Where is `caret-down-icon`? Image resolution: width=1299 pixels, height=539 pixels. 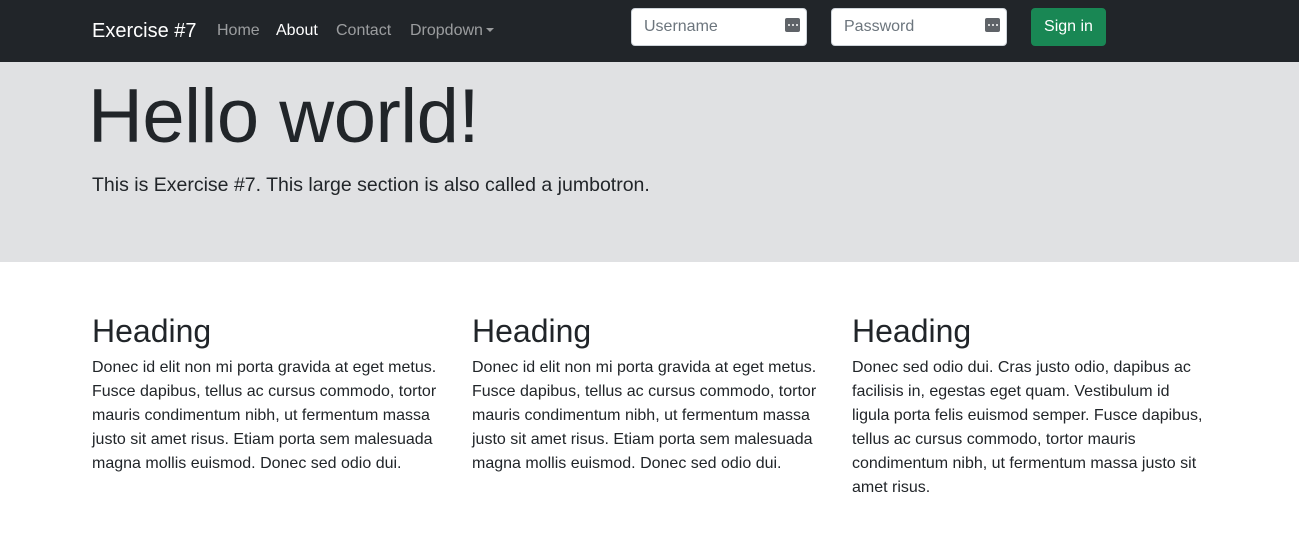
caret-down-icon is located at coordinates (489, 29).